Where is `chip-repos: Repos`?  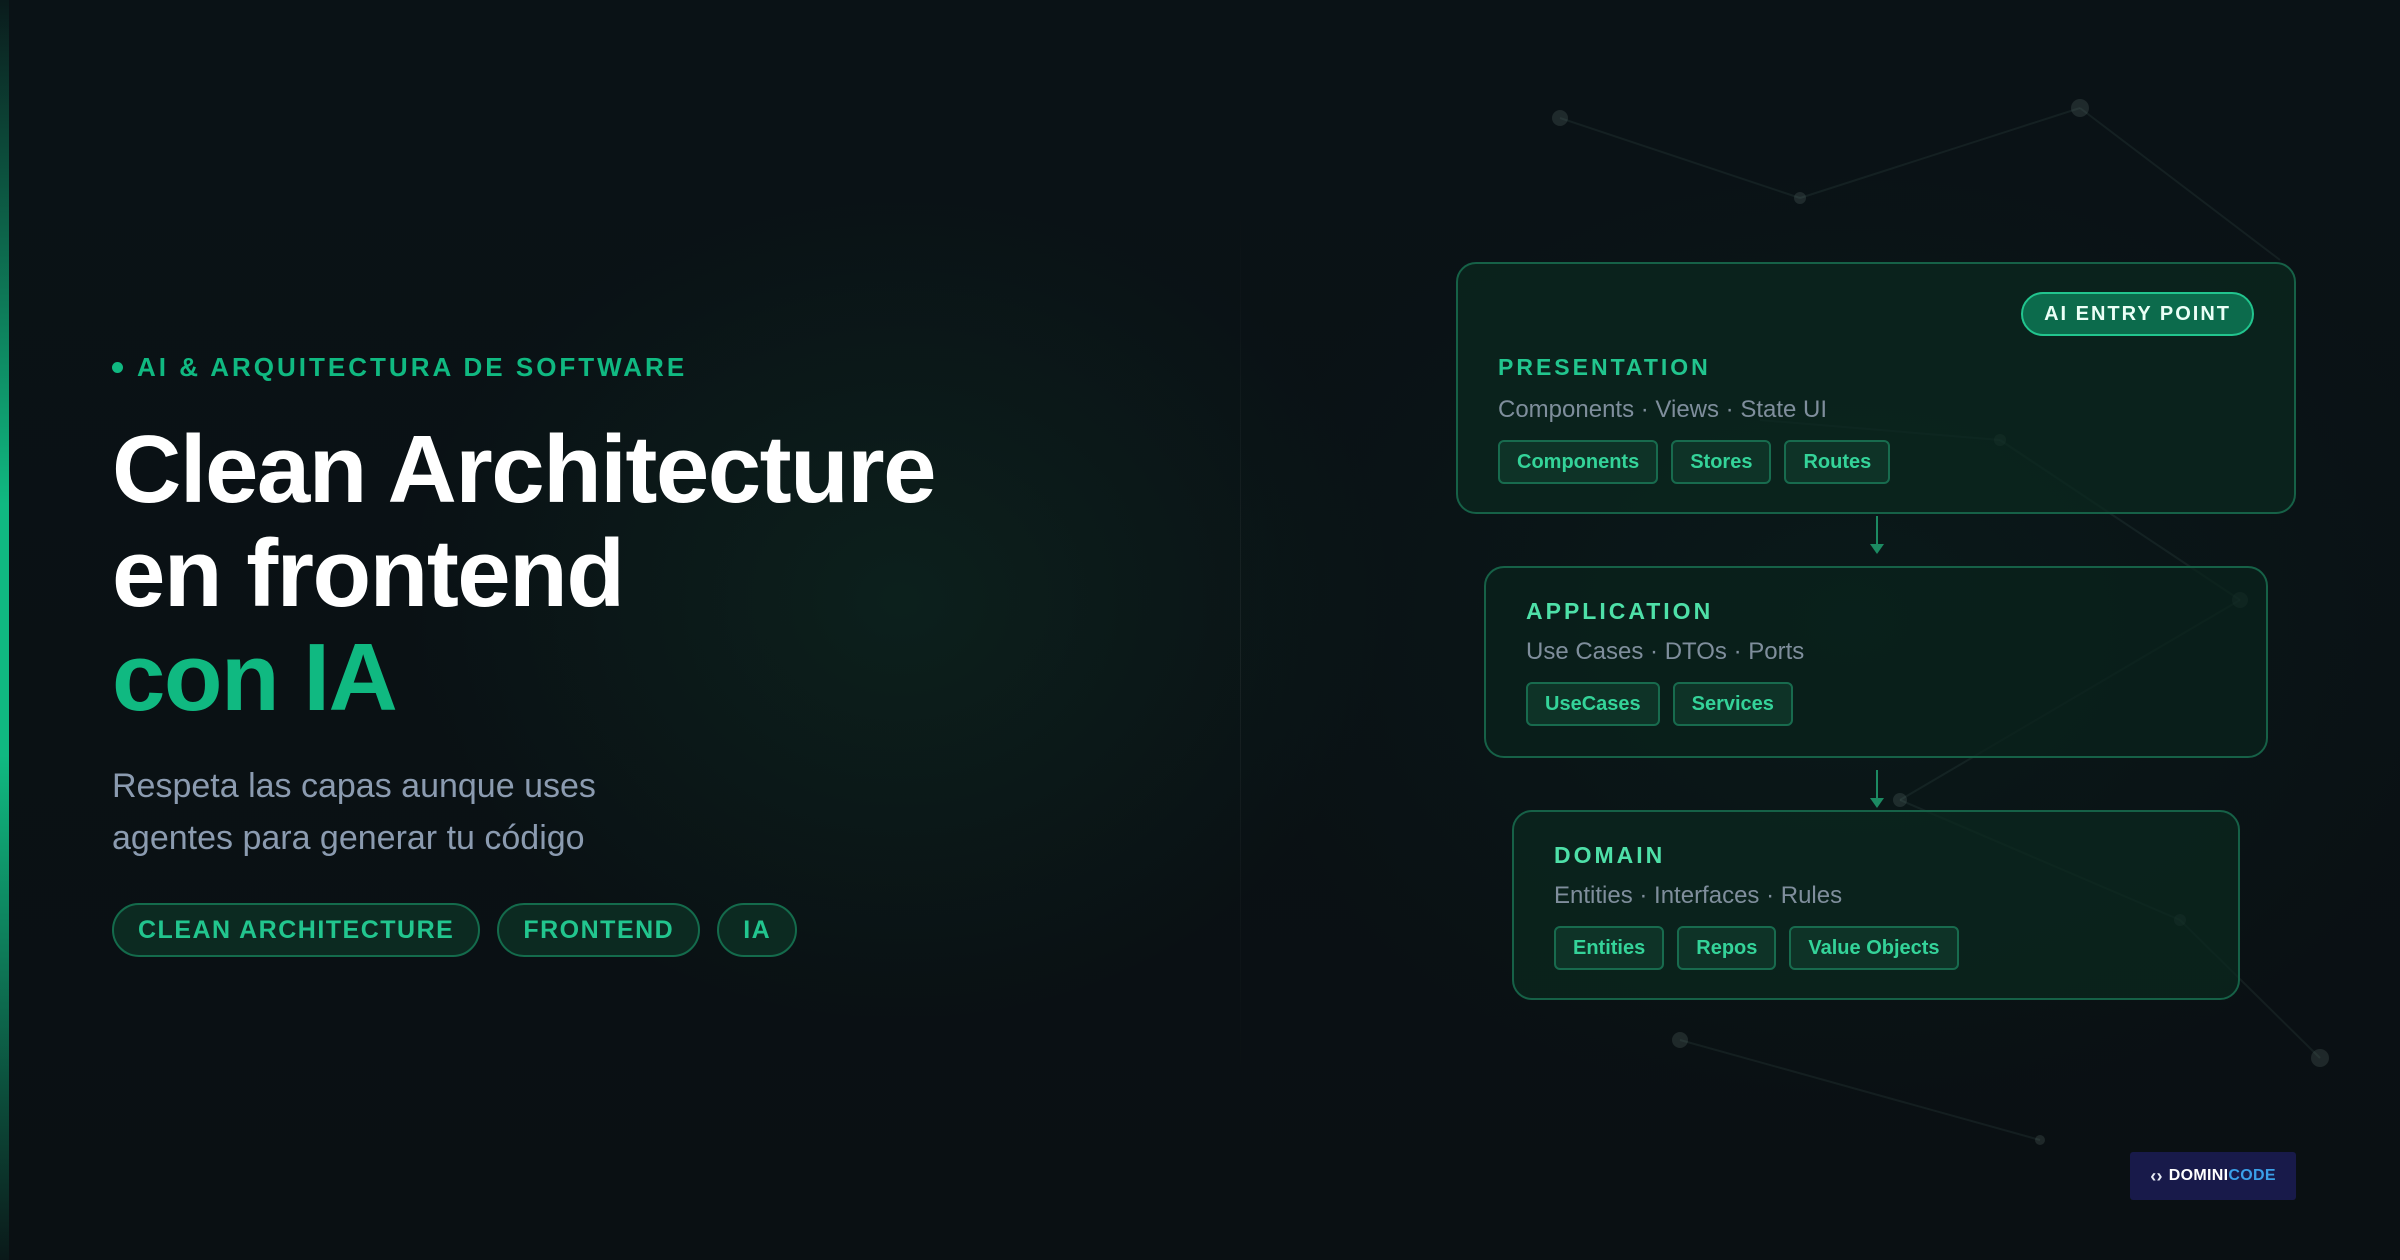
chip-repos: Repos is located at coordinates (1727, 948).